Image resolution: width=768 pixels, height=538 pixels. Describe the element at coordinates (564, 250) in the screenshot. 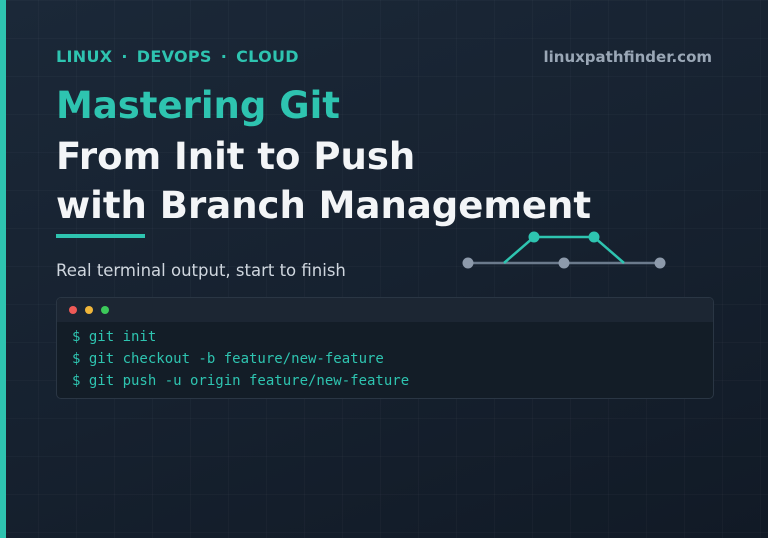

I see `git-branch-graph-icon` at that location.